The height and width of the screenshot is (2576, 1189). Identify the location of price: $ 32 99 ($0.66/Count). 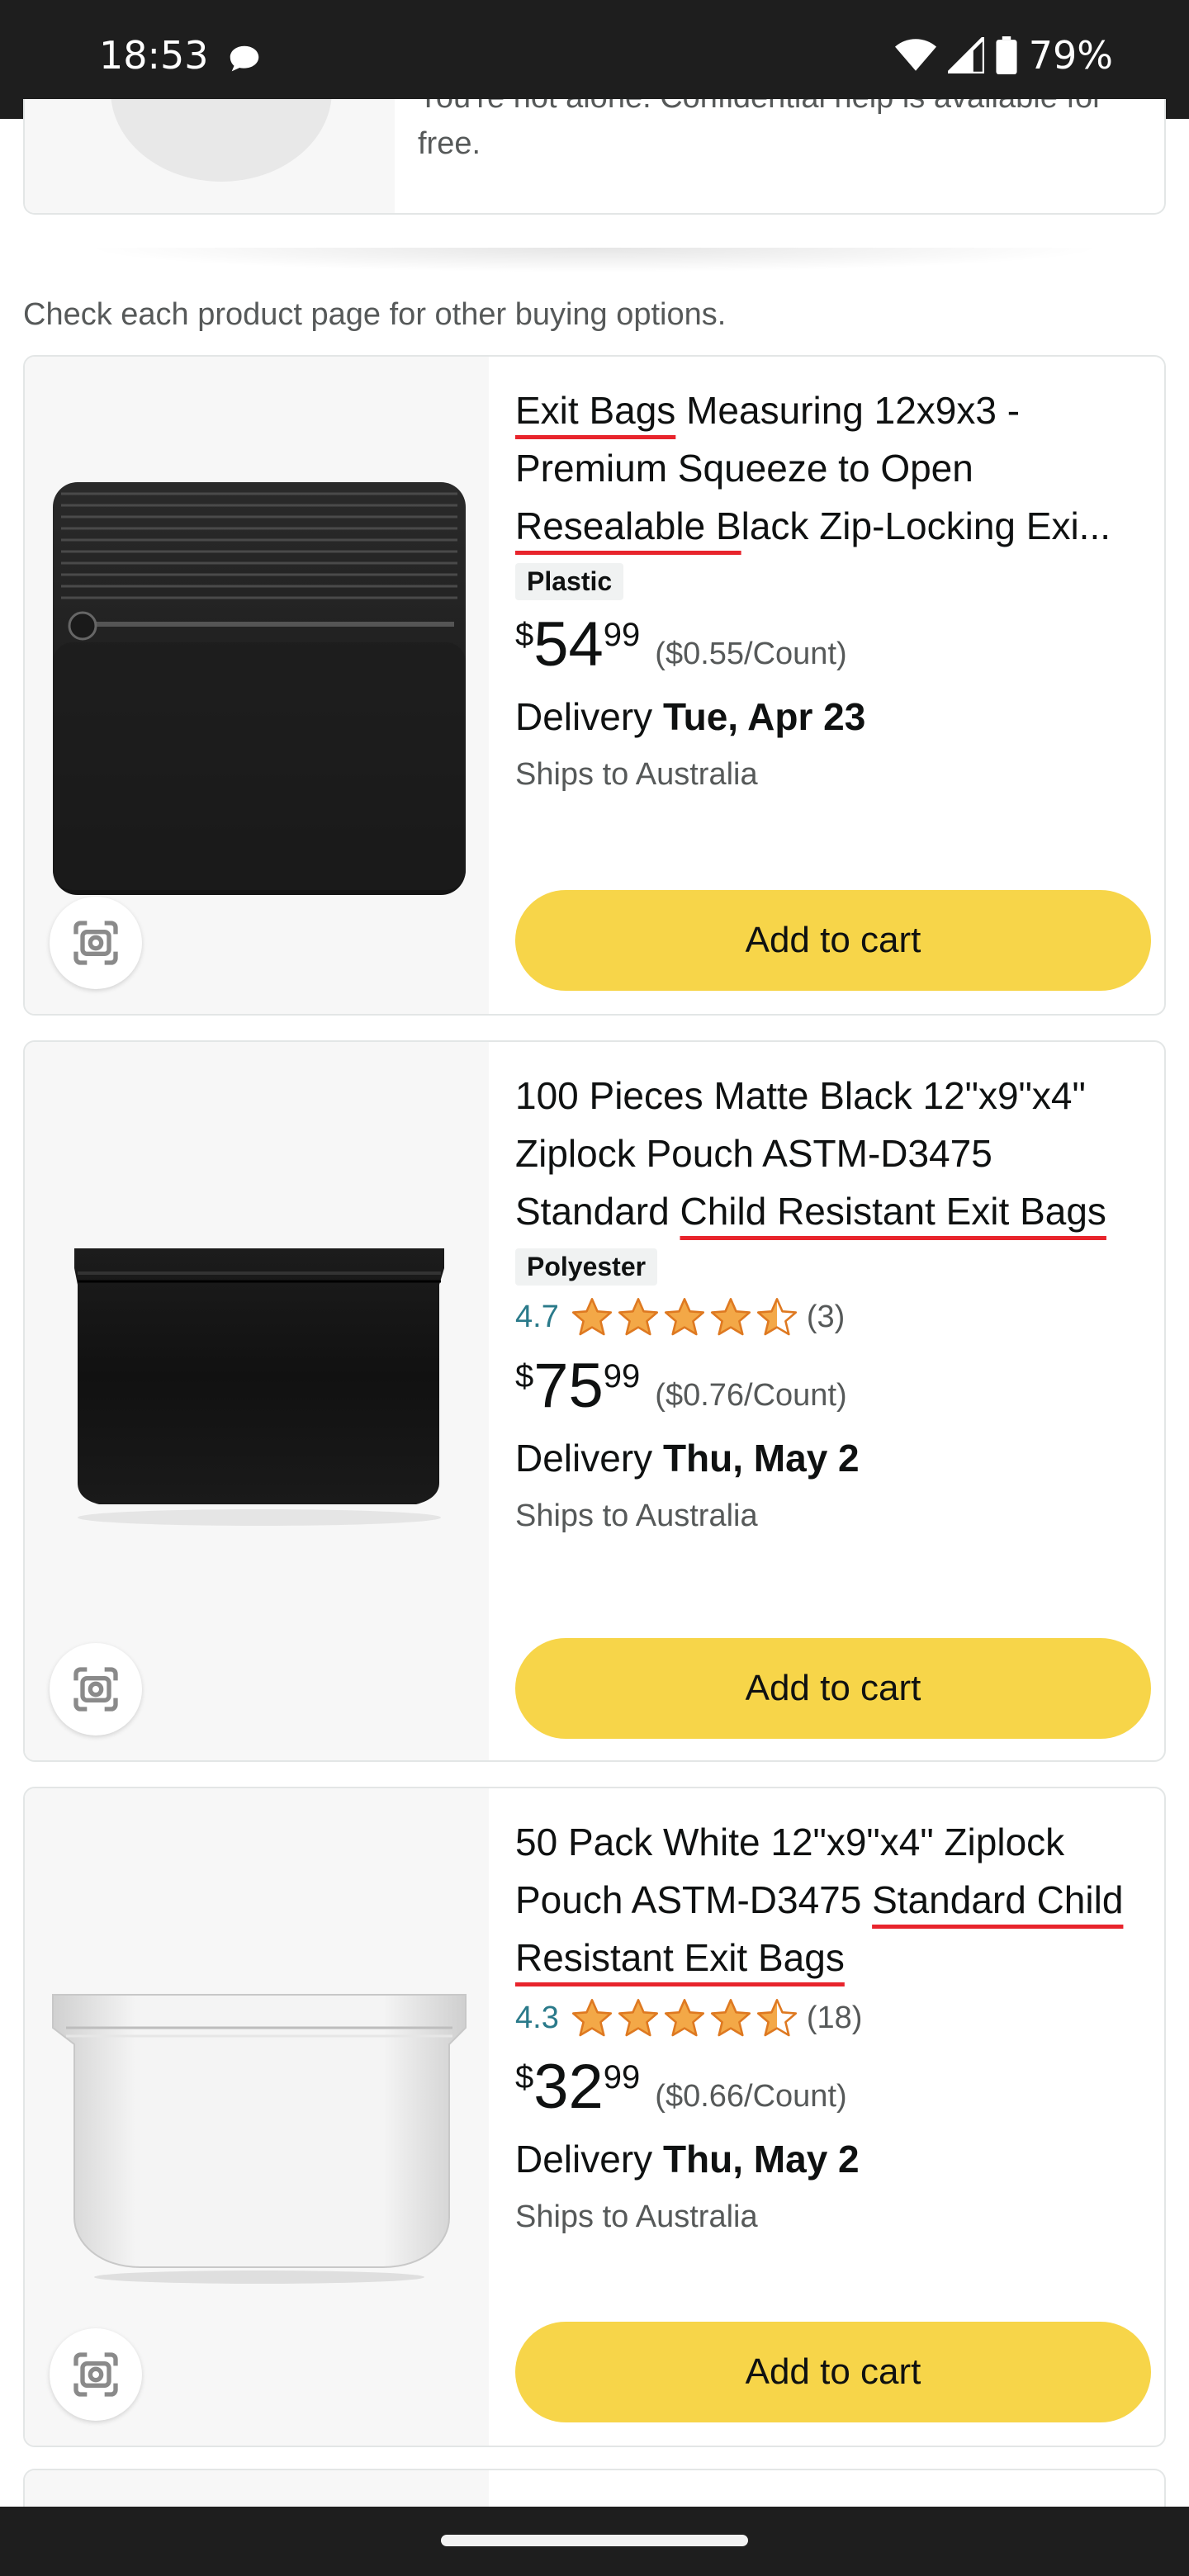
(833, 2089).